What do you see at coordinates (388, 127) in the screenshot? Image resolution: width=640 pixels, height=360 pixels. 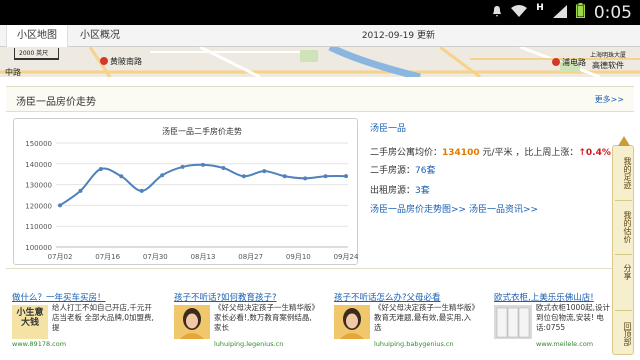 I see `community-name-link: 汤臣一品` at bounding box center [388, 127].